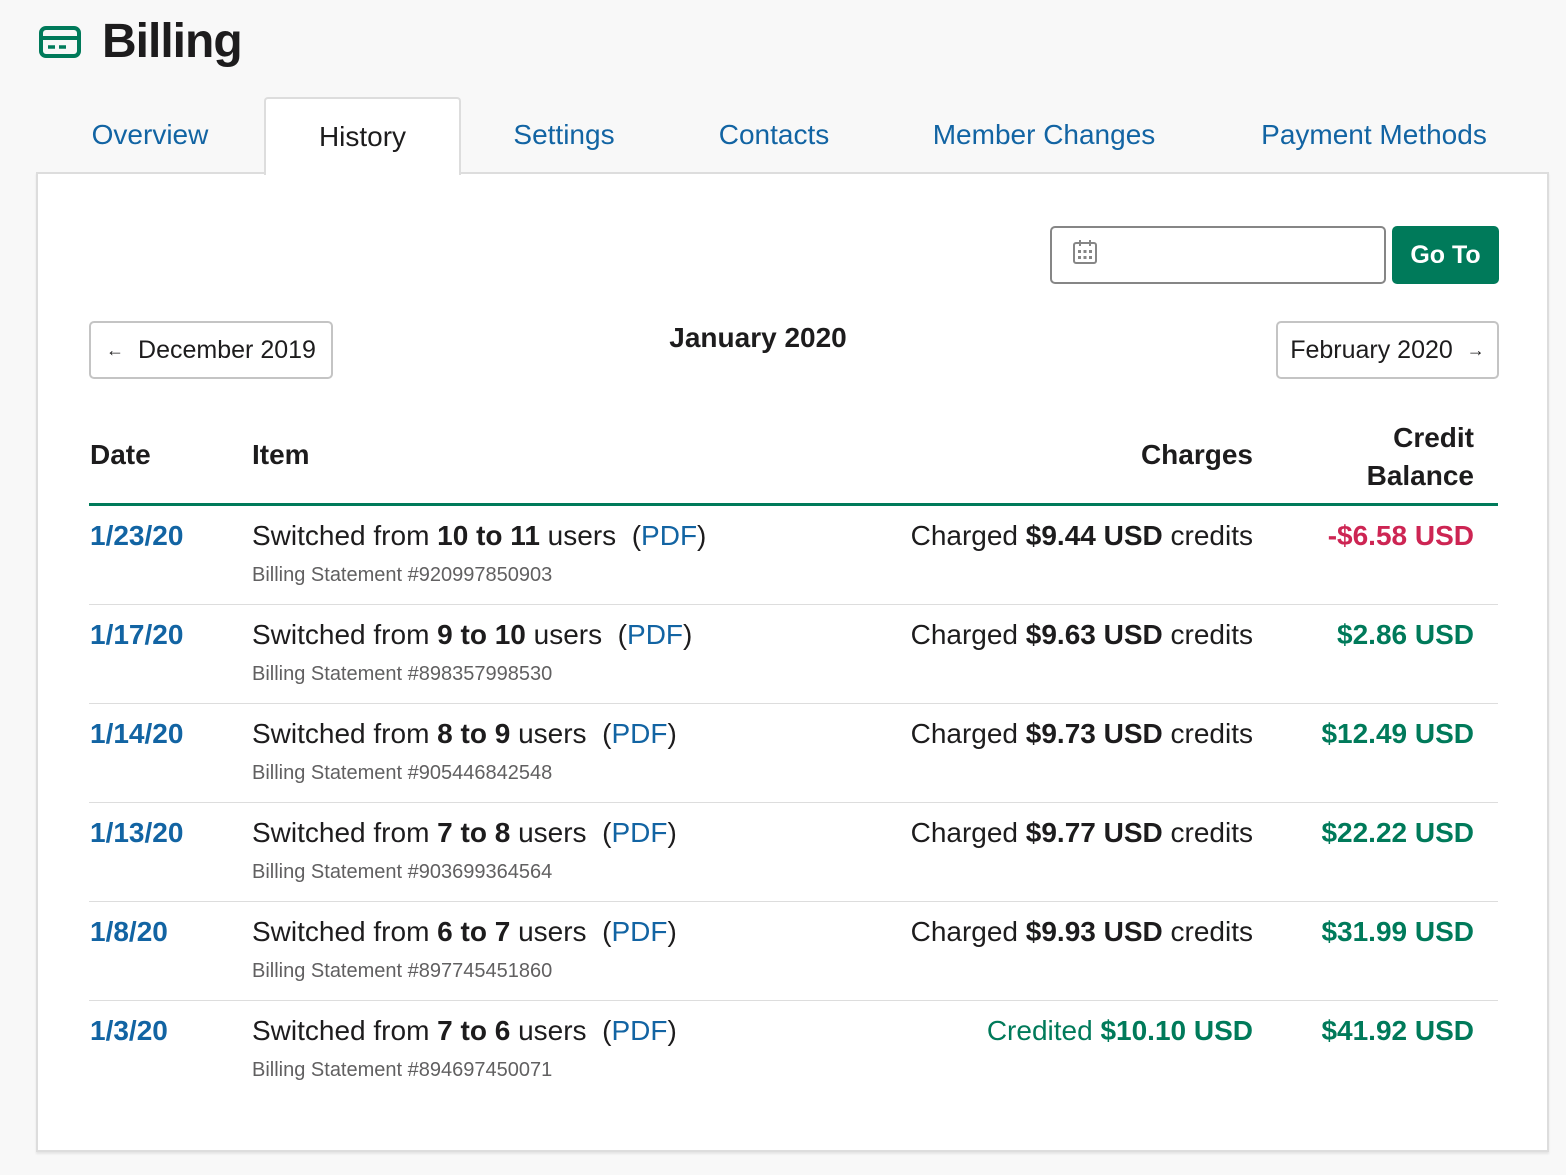 The image size is (1566, 1175). What do you see at coordinates (1043, 1030) in the screenshot?
I see `charge-word: Credited` at bounding box center [1043, 1030].